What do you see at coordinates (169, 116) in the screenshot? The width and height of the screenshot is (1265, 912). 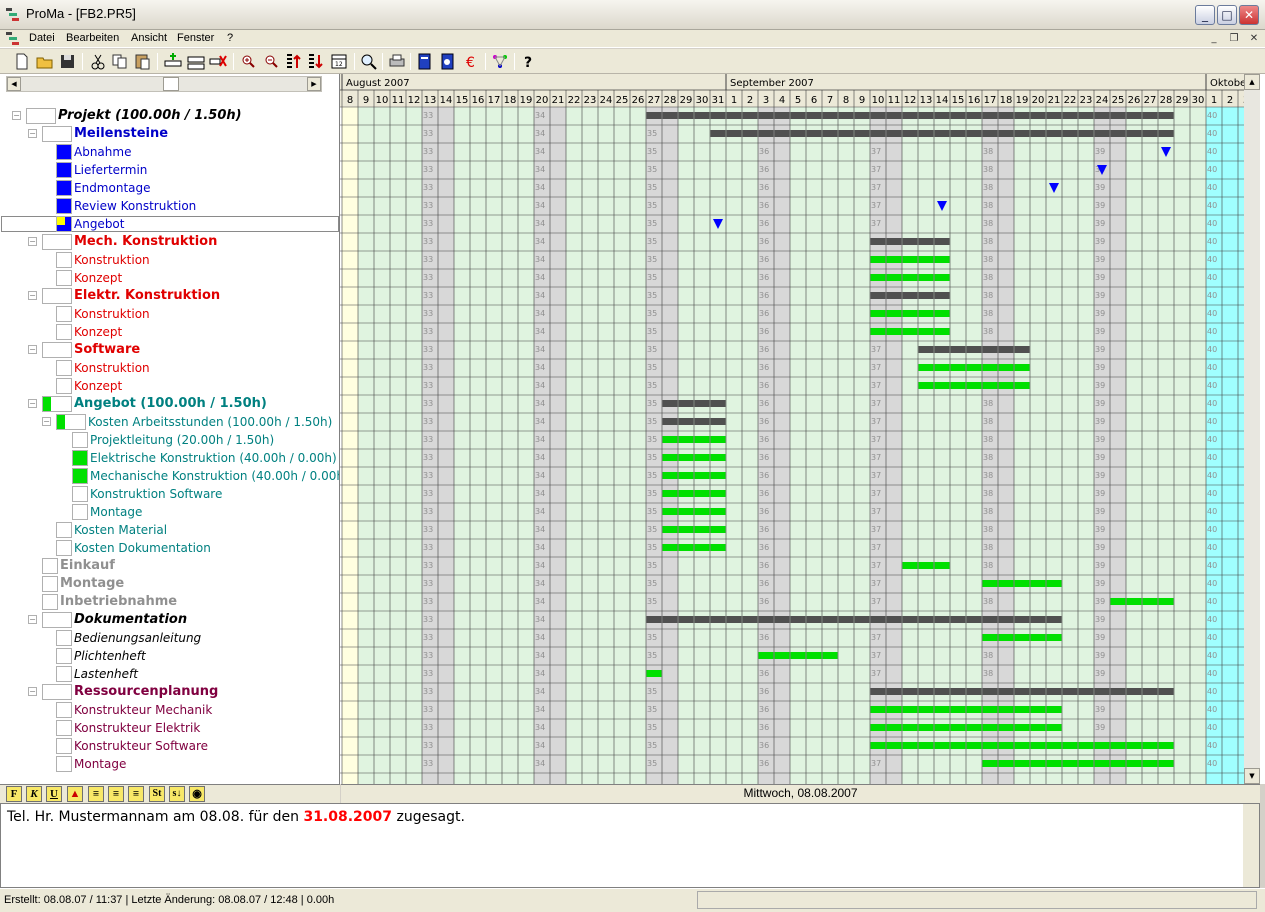 I see `tree-row: − Projekt (100.00h / 1.50h)` at bounding box center [169, 116].